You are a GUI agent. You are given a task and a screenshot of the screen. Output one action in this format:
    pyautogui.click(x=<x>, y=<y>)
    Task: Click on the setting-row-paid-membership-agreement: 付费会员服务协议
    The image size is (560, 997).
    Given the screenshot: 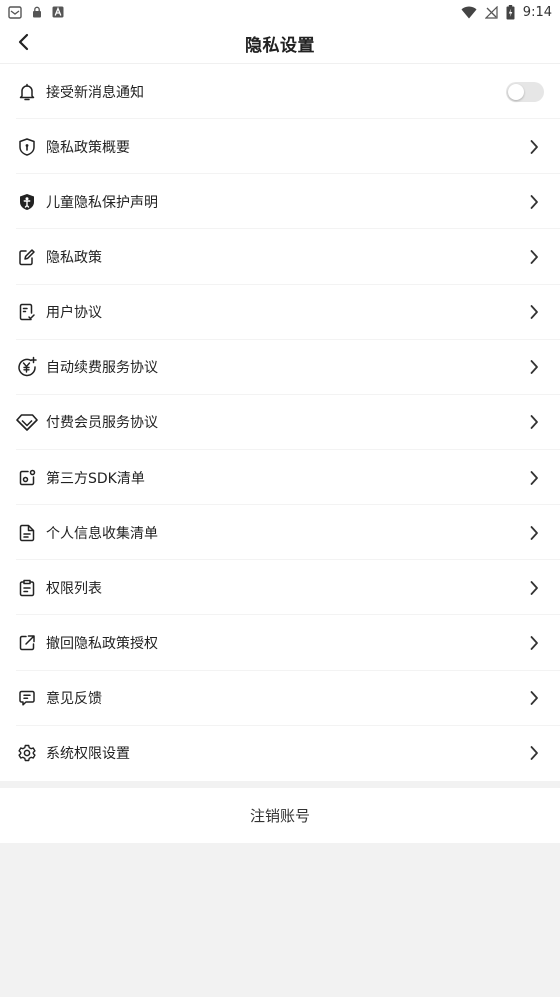 What is the action you would take?
    pyautogui.click(x=280, y=423)
    